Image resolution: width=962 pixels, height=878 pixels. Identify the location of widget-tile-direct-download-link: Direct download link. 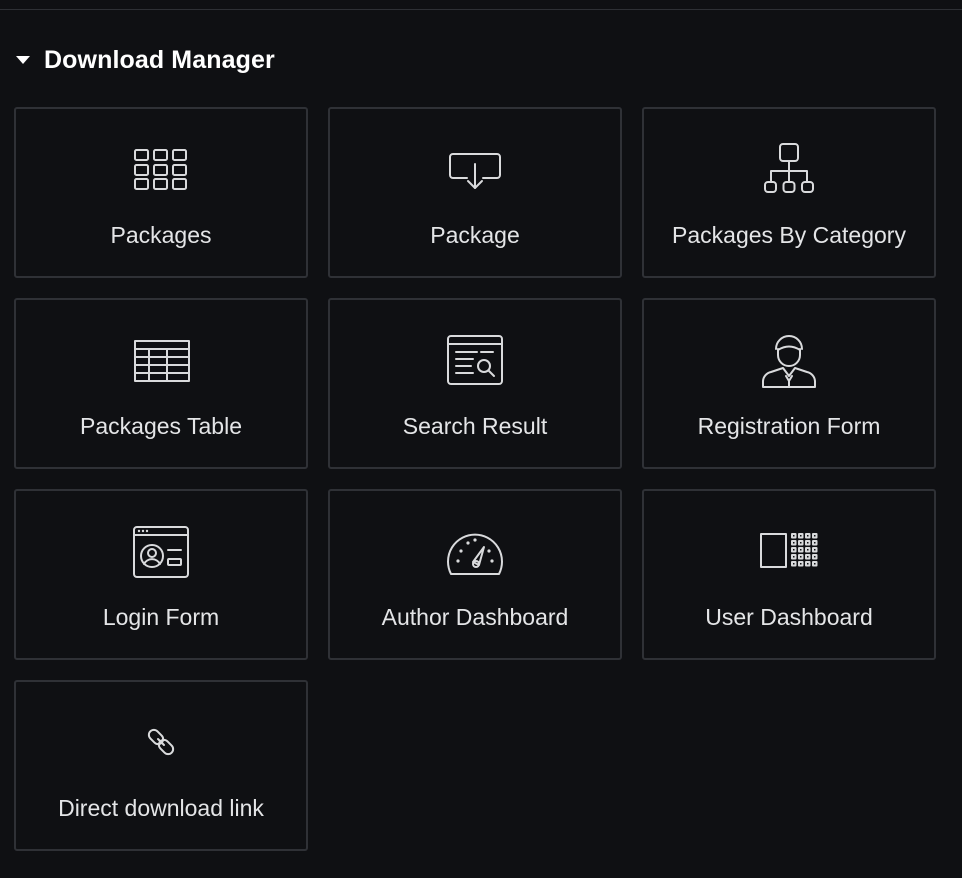
(161, 765).